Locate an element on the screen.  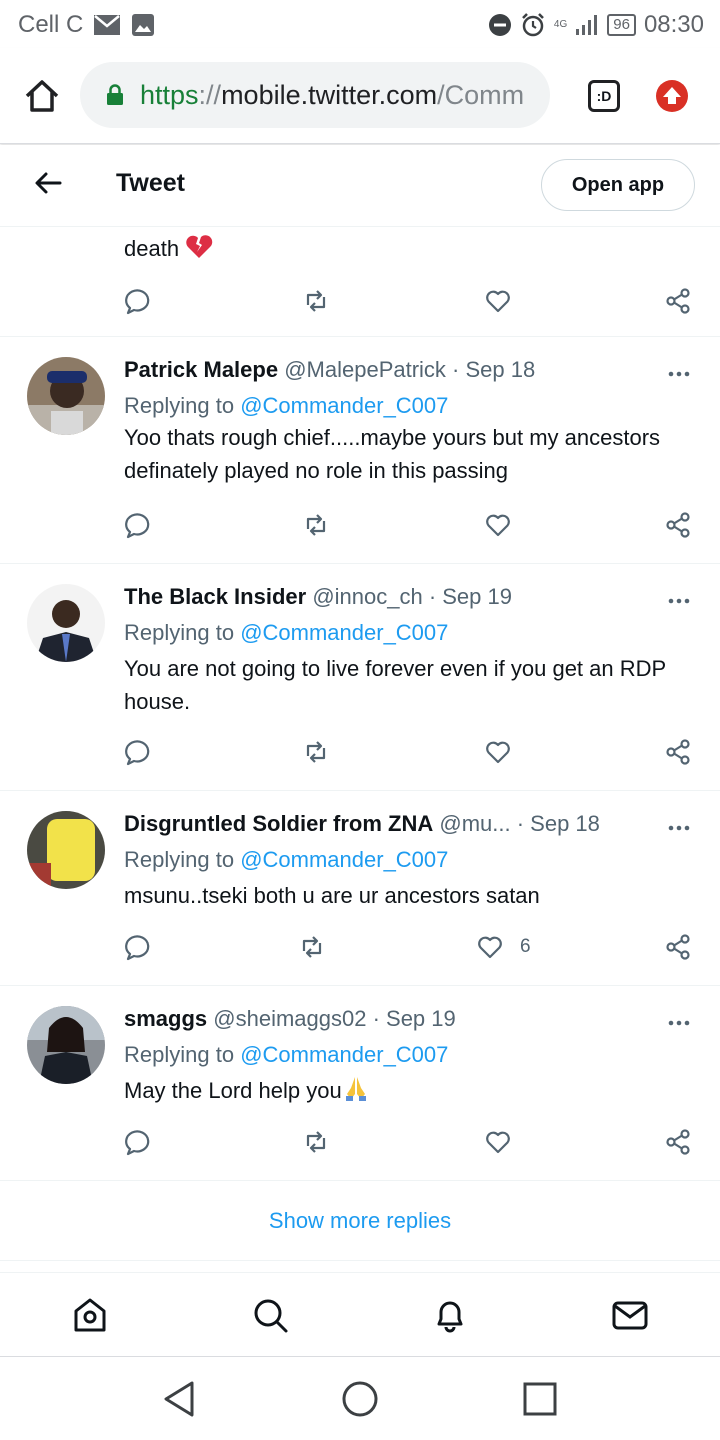
page-title: Tweet is located at coordinates (150, 183).